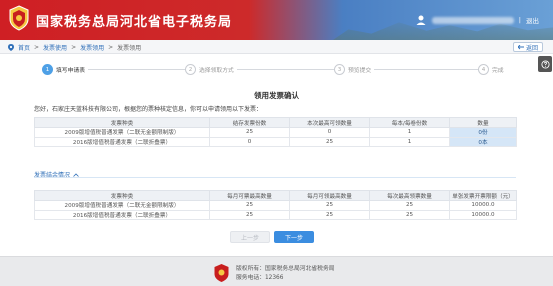  I want to click on quantity-input: 0份, so click(483, 132).